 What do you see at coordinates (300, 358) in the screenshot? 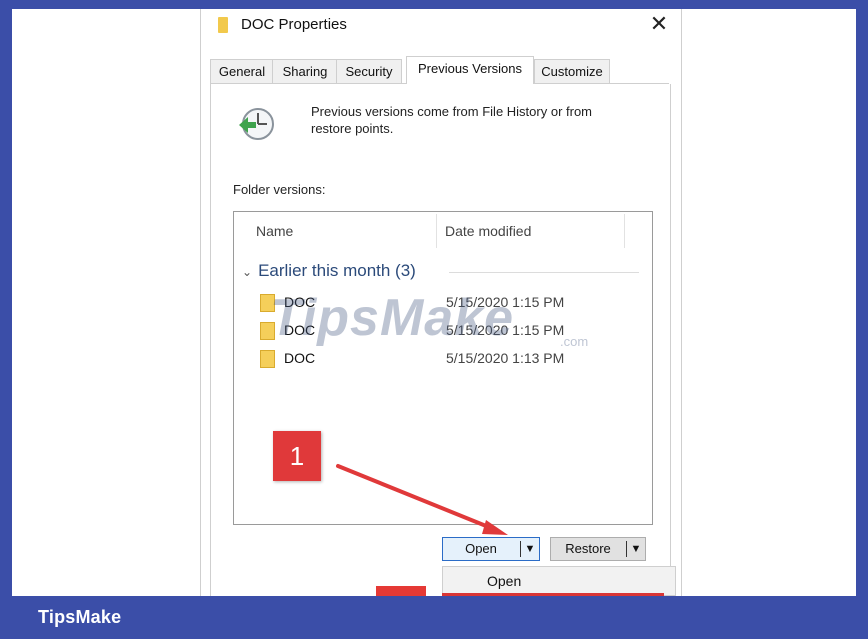
I see `item-name: DOC` at bounding box center [300, 358].